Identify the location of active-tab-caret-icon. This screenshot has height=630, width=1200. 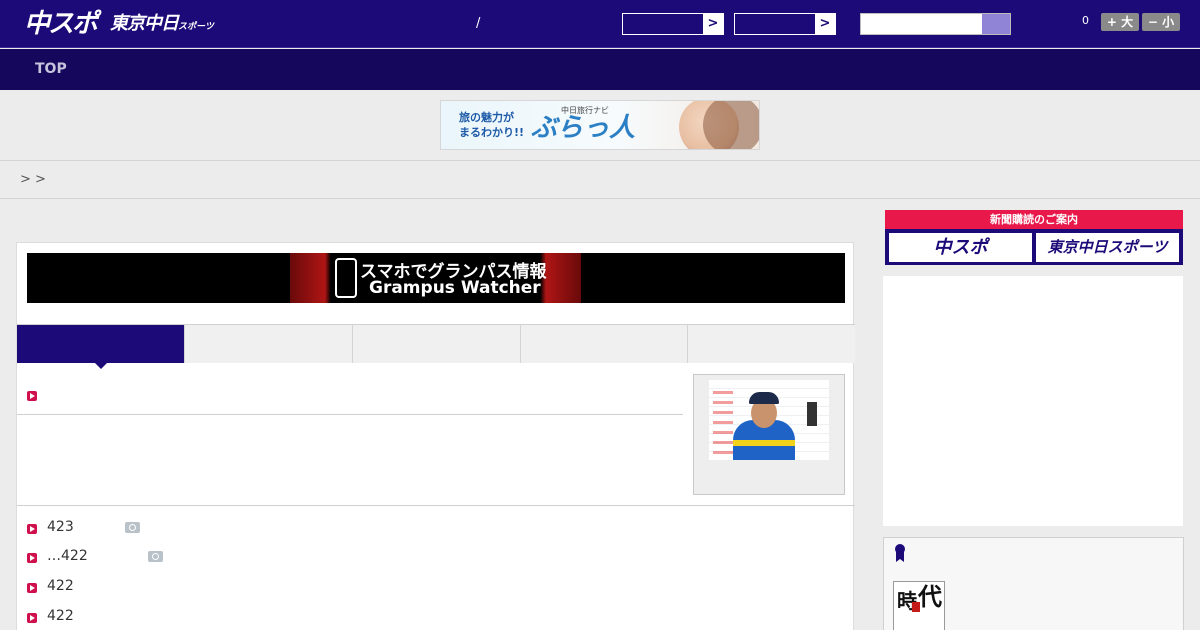
(101, 366).